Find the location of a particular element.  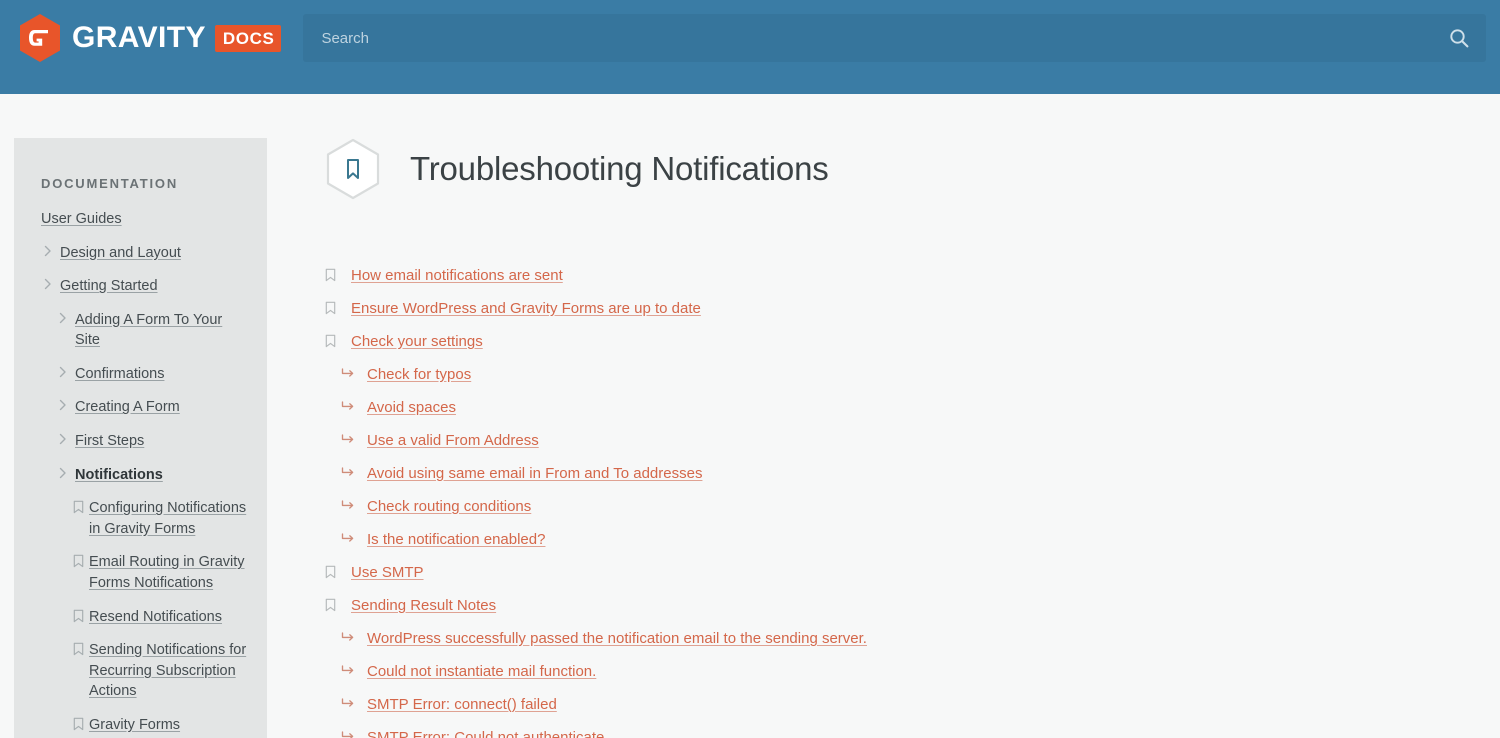

search-container is located at coordinates (894, 38).